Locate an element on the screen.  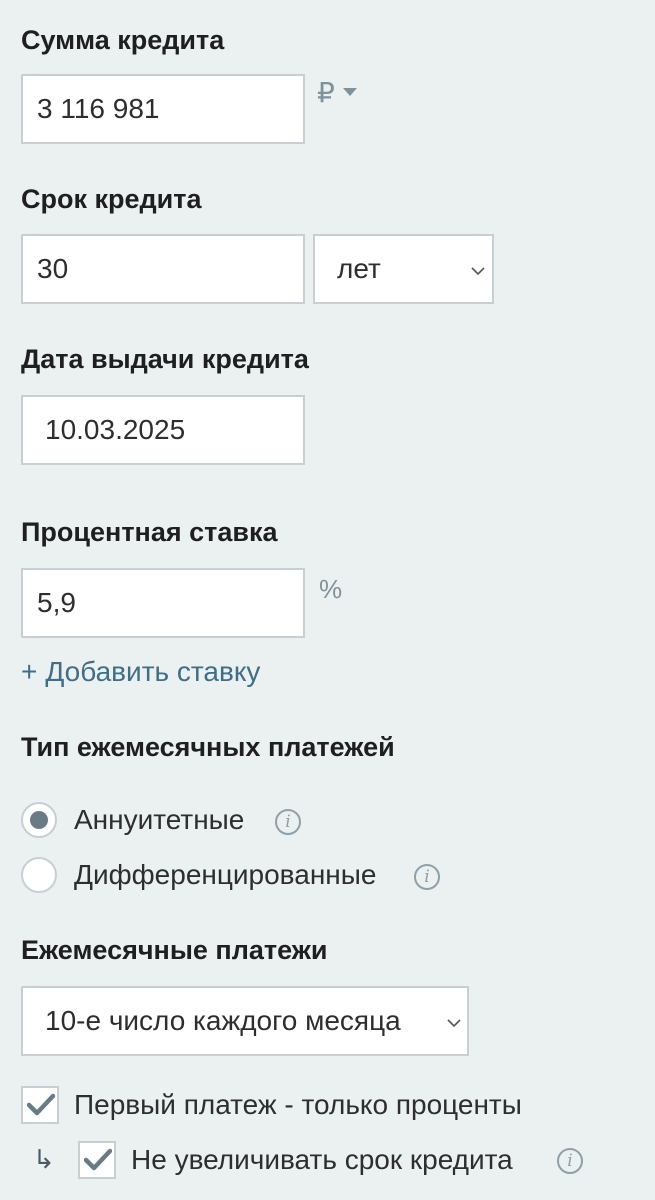
checkbox-row-no-extend: ↳ Не увеличивать срок кредита i is located at coordinates (313, 1160).